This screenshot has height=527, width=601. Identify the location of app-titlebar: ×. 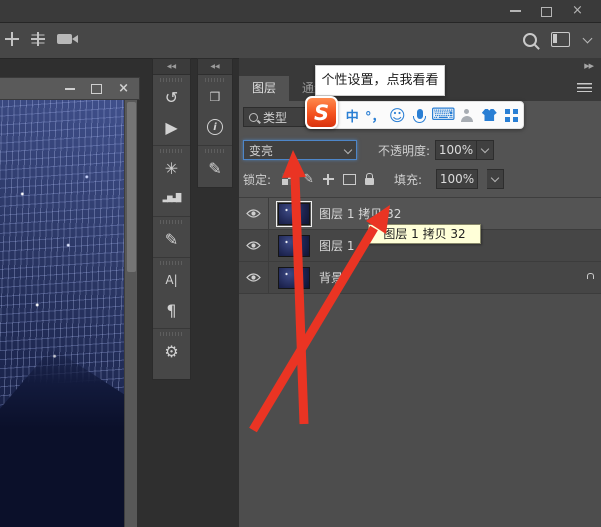
(300, 11).